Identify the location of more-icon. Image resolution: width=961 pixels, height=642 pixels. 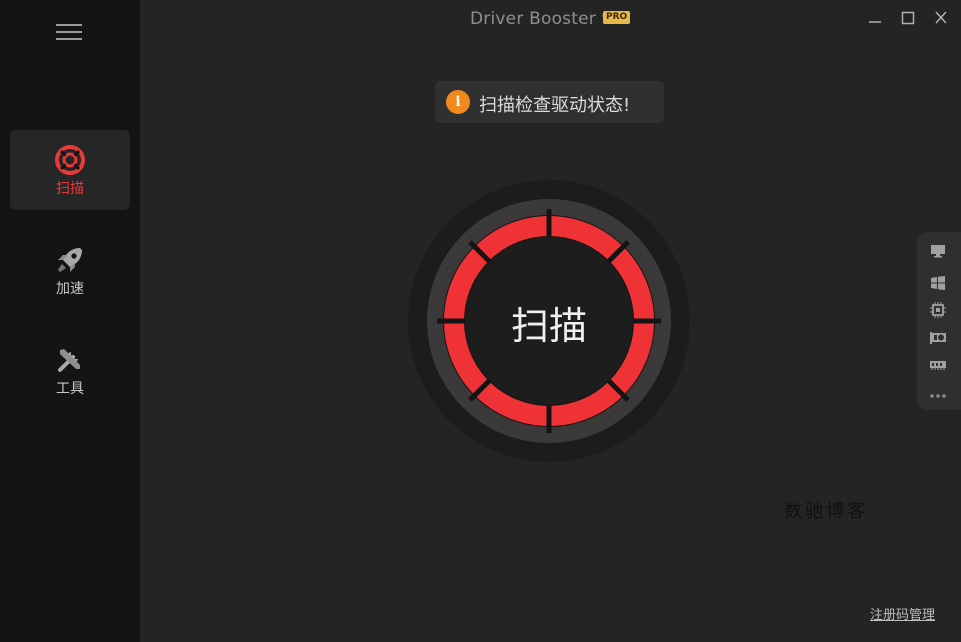
(938, 396).